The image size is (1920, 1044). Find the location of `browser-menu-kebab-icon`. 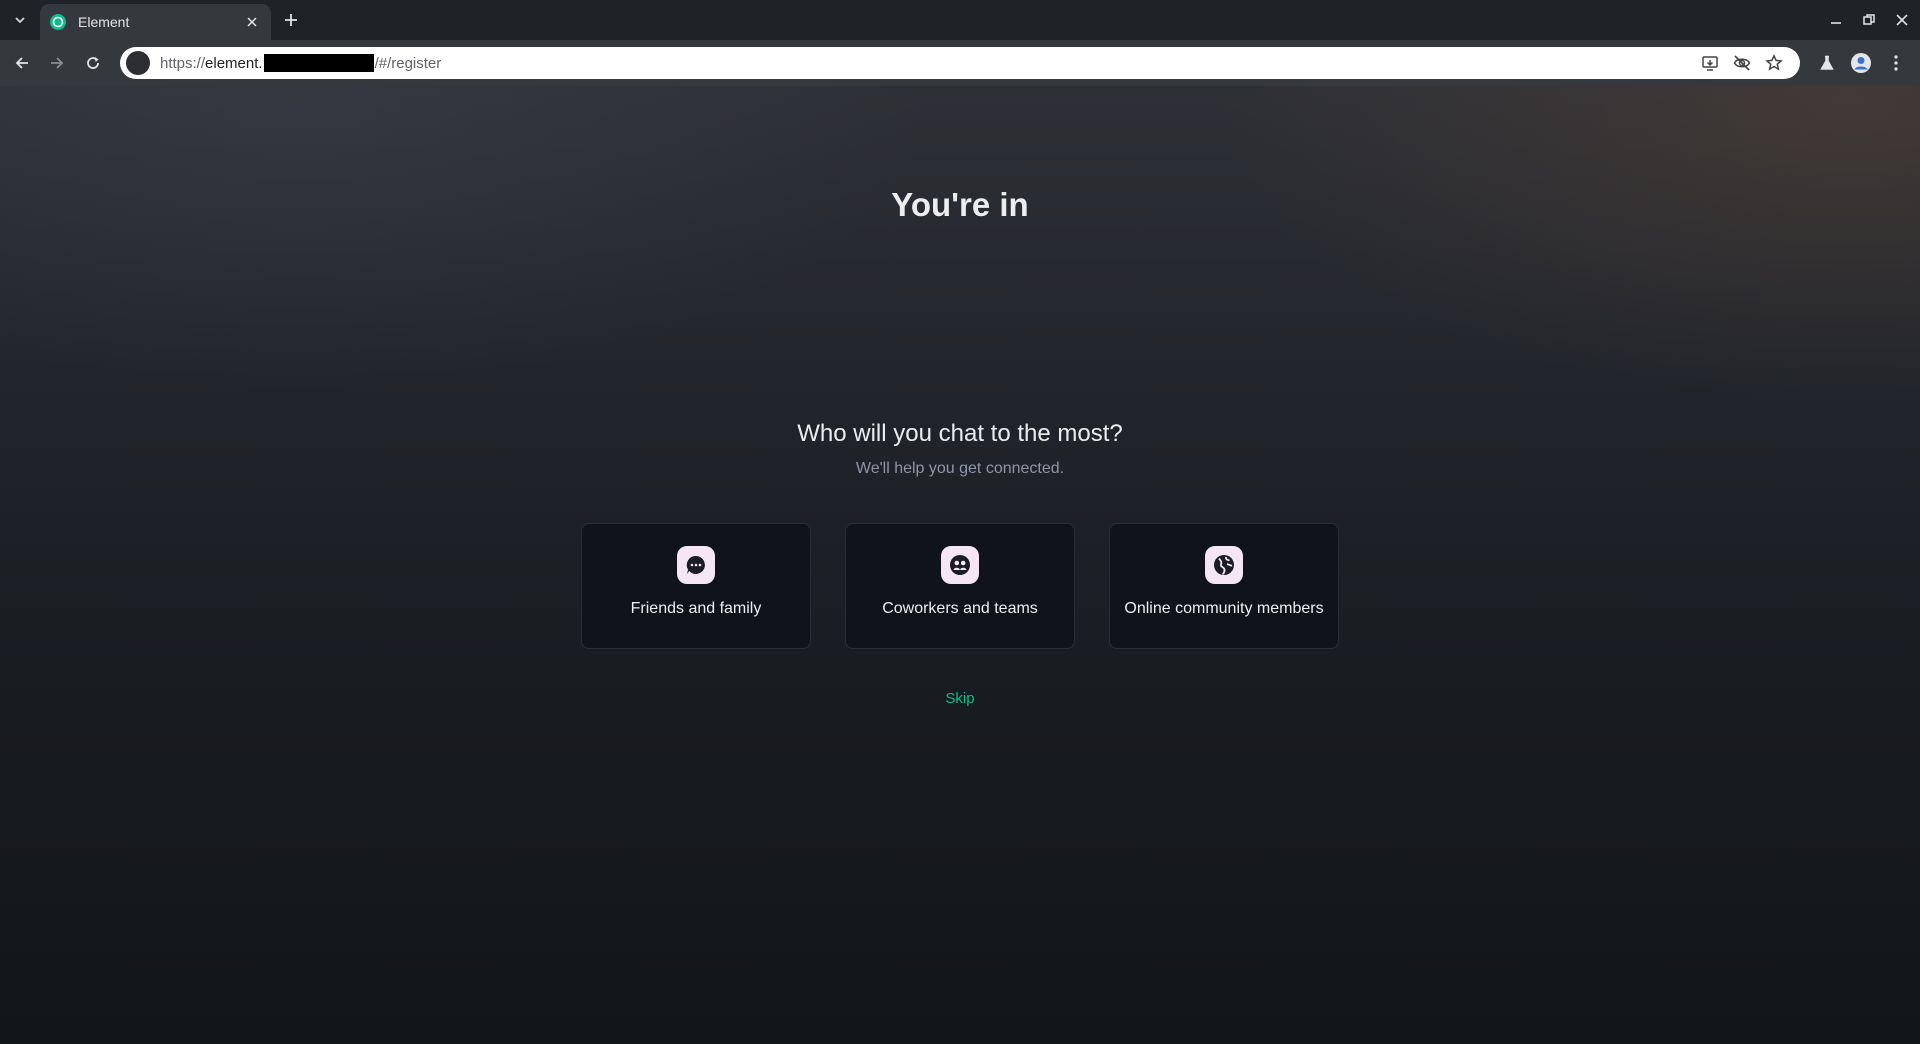

browser-menu-kebab-icon is located at coordinates (1896, 63).